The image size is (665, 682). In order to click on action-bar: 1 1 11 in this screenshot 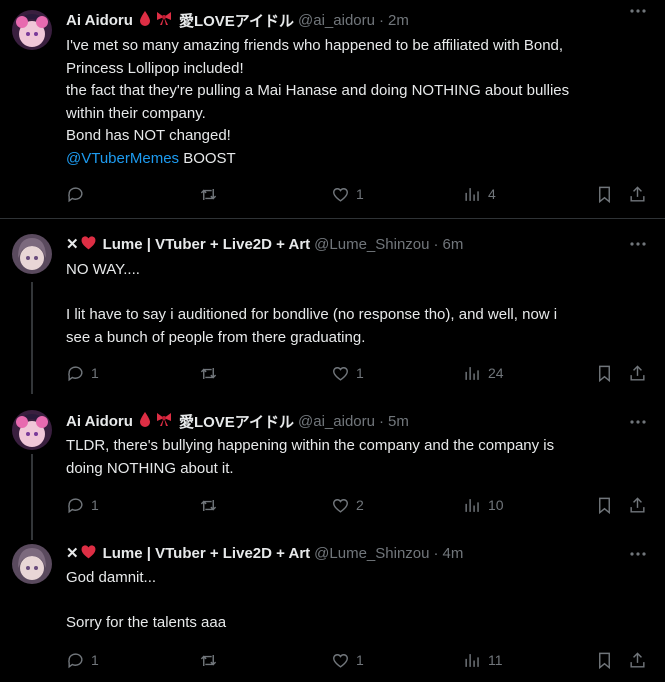, I will do `click(332, 660)`.